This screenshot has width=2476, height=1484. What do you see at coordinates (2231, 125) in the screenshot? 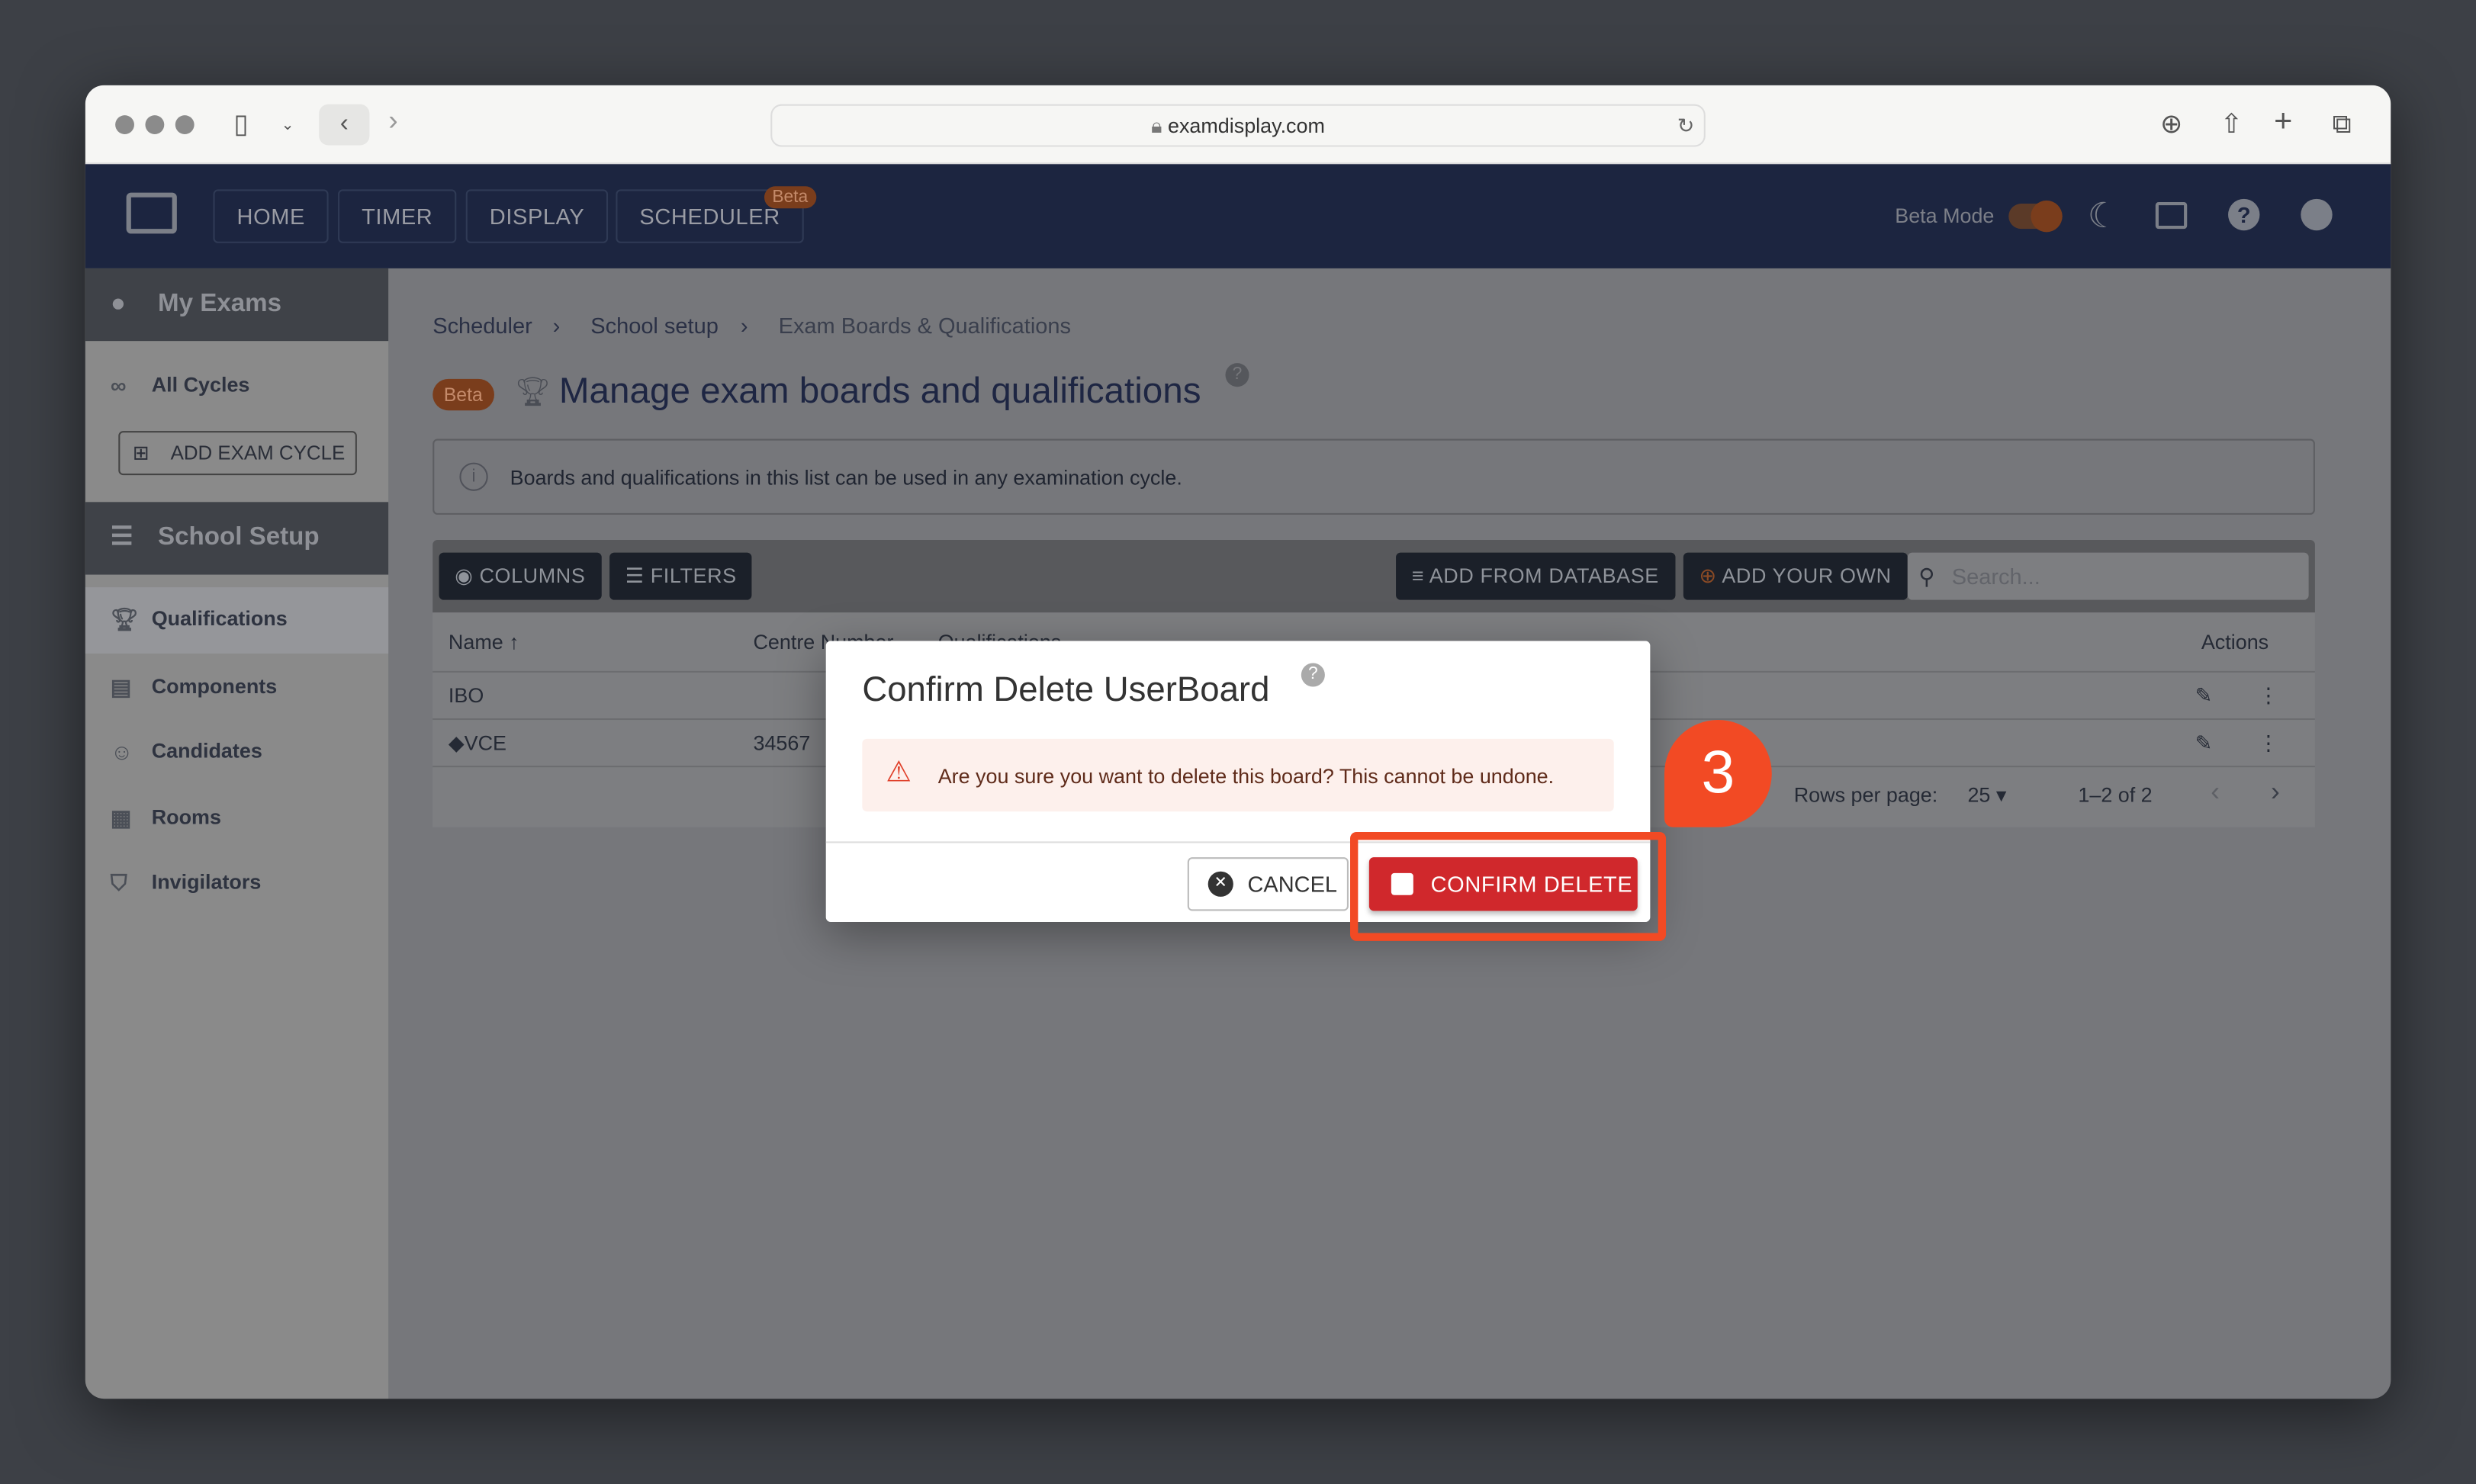
I see `share-icon: ⇧` at bounding box center [2231, 125].